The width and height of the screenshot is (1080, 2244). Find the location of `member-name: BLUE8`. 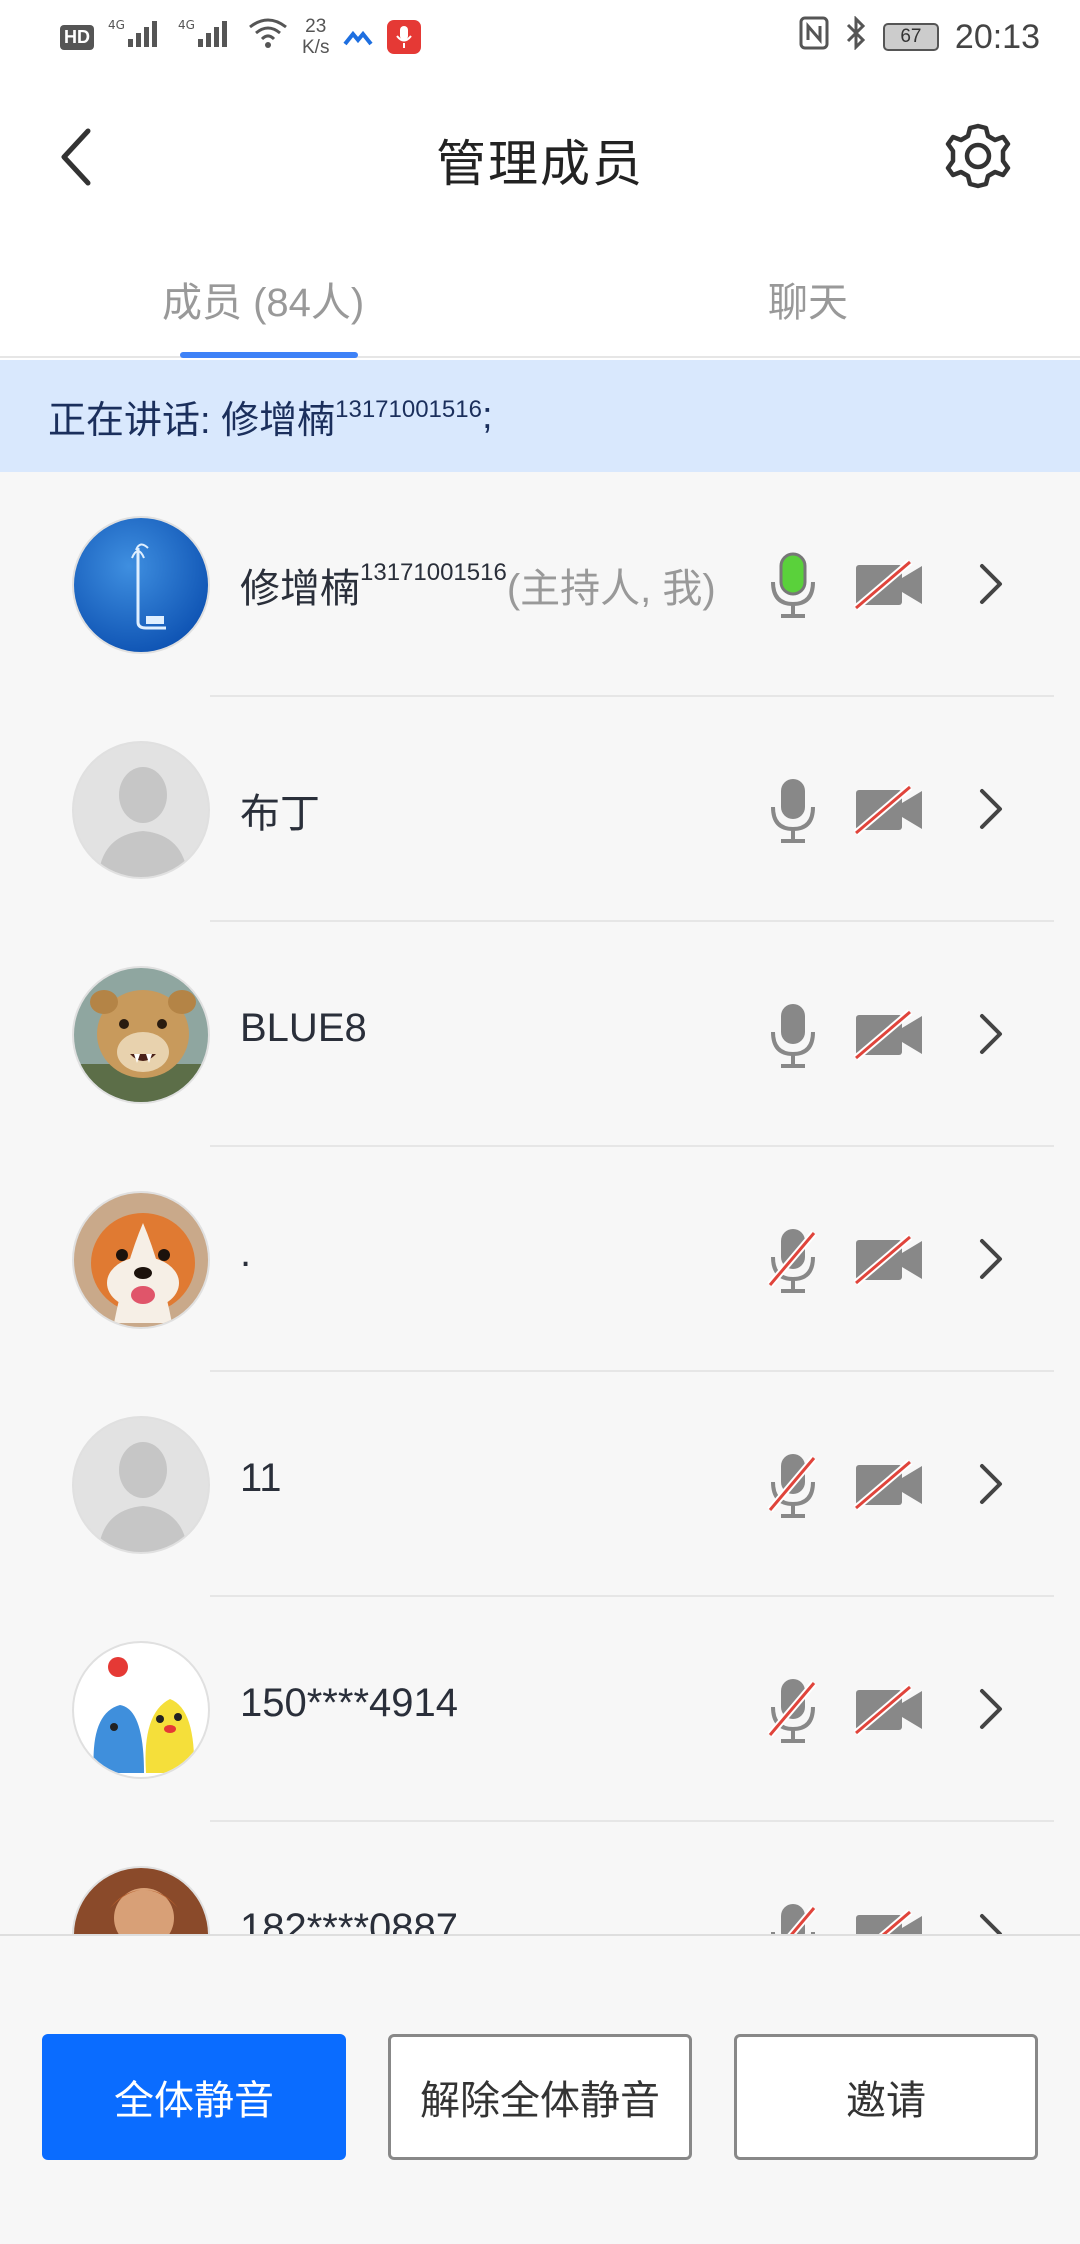

member-name: BLUE8 is located at coordinates (303, 1028).